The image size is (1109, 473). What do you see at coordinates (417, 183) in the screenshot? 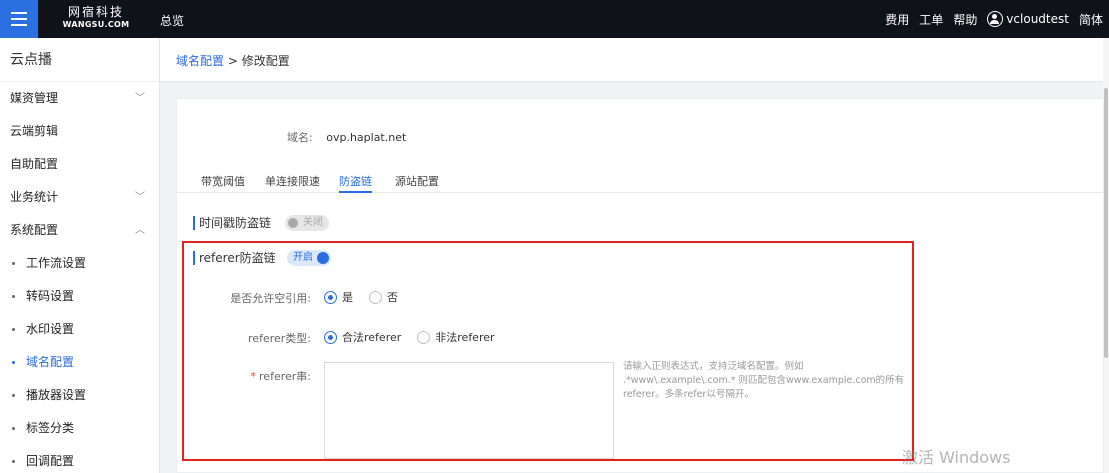
I see `tab-origin: 源站配置` at bounding box center [417, 183].